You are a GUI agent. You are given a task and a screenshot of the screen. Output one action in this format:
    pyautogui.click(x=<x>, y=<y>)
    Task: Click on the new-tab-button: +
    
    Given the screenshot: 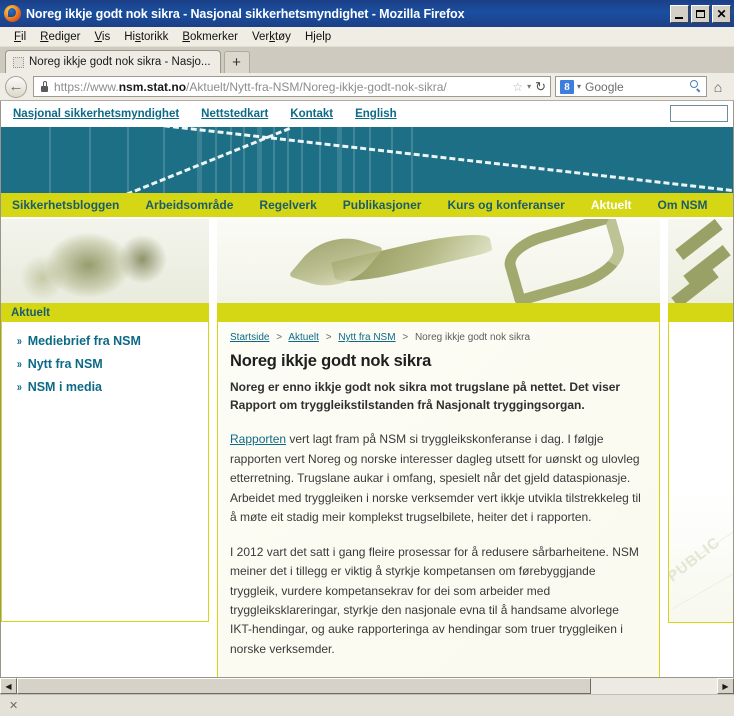 What is the action you would take?
    pyautogui.click(x=236, y=62)
    